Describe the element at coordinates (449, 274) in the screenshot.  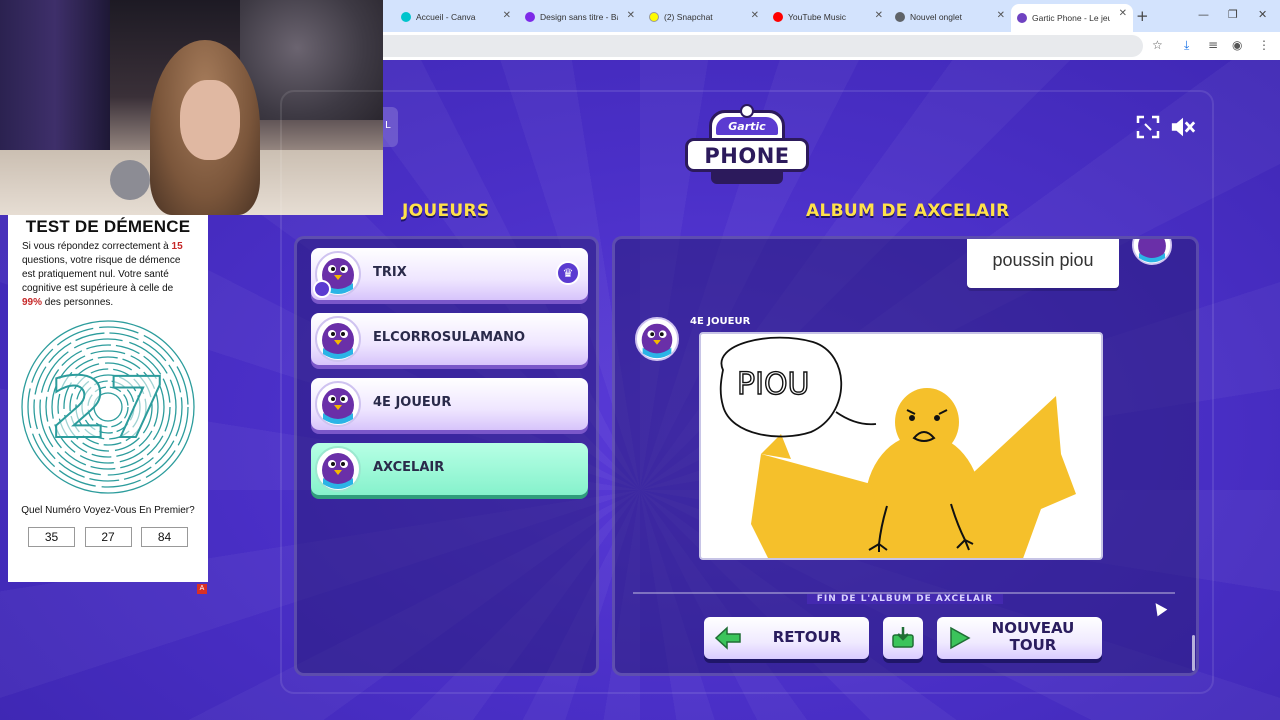
I see `player-card-trix: TRIX ♛` at that location.